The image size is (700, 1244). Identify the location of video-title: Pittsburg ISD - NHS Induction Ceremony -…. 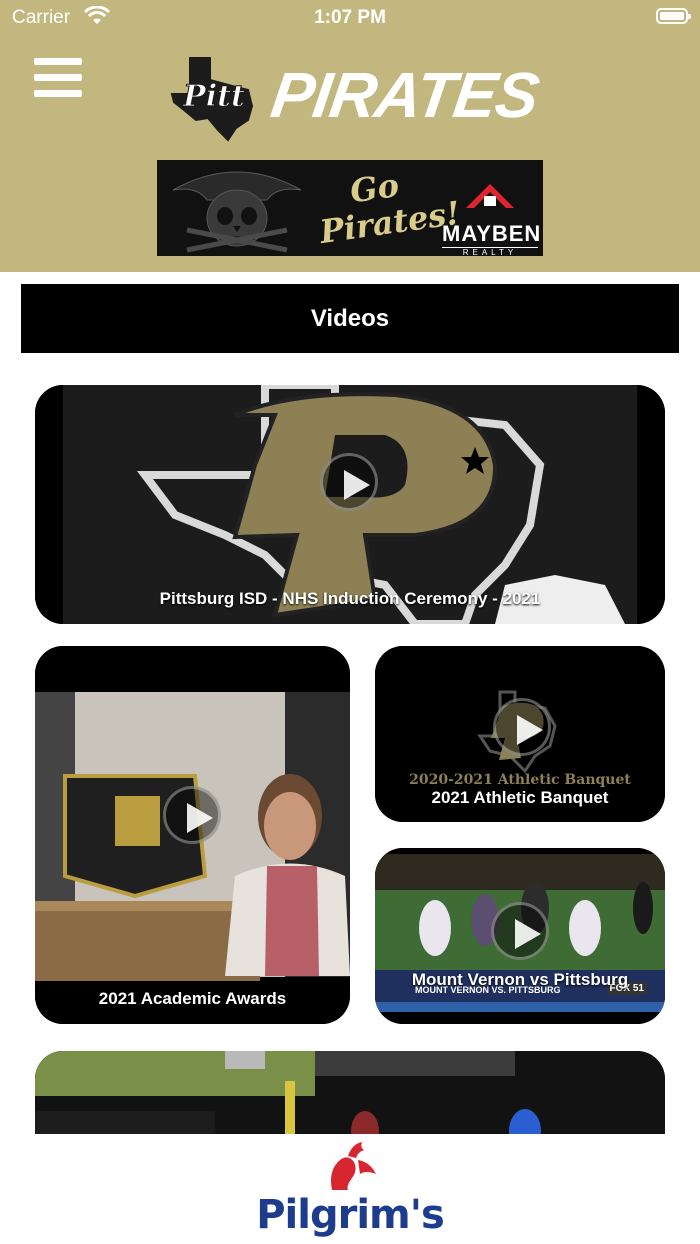
(350, 598).